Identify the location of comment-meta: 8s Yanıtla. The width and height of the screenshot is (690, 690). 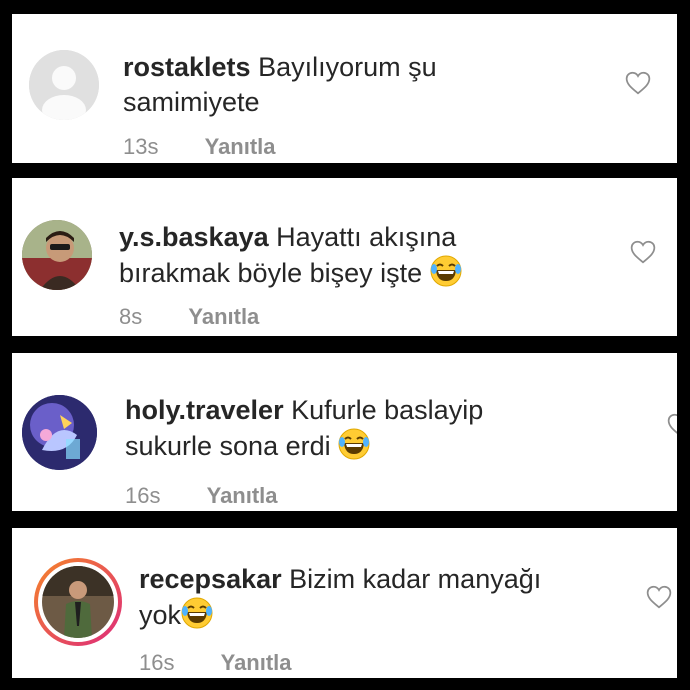
(189, 317).